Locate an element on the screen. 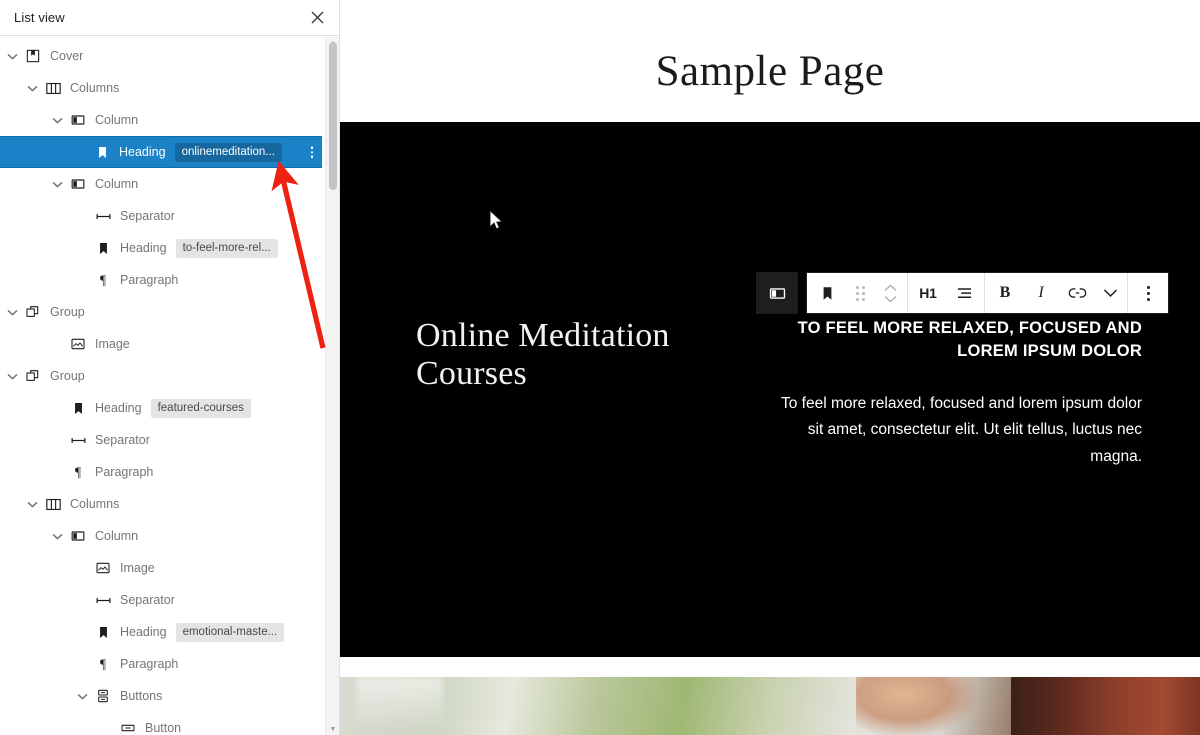 The height and width of the screenshot is (735, 1200). cover-column-left: Online Meditation Courses is located at coordinates (560, 355).